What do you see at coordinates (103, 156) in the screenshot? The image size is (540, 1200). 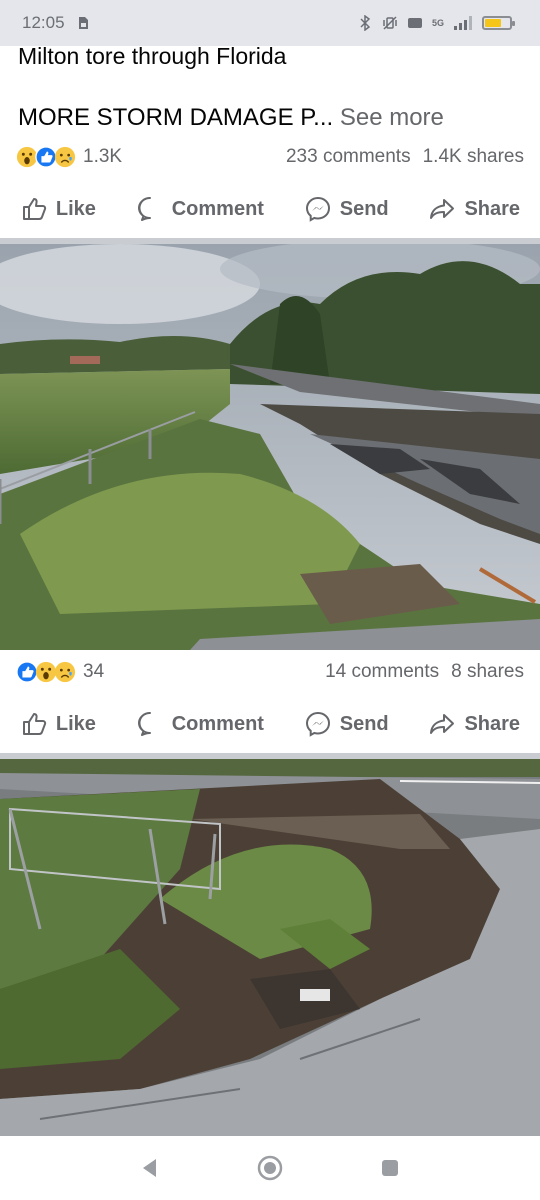 I see `reaction-count: 1.3K` at bounding box center [103, 156].